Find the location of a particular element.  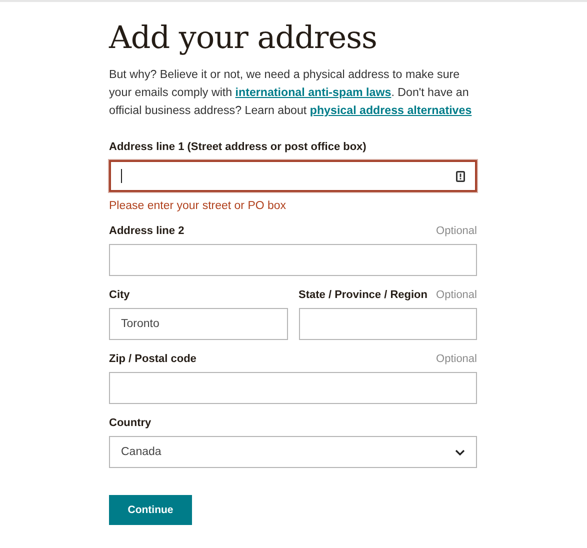

continue-button: Continue is located at coordinates (150, 510).